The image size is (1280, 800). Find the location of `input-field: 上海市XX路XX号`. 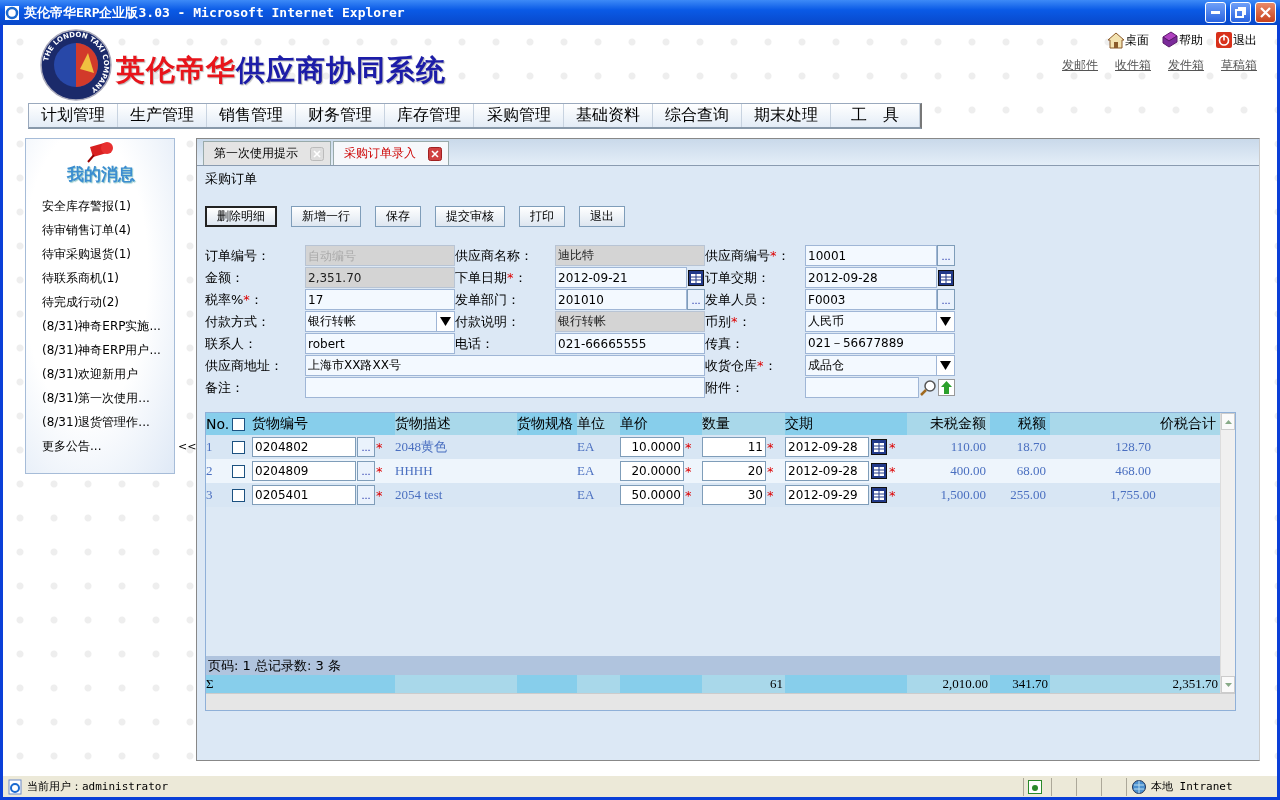

input-field: 上海市XX路XX号 is located at coordinates (505, 365).